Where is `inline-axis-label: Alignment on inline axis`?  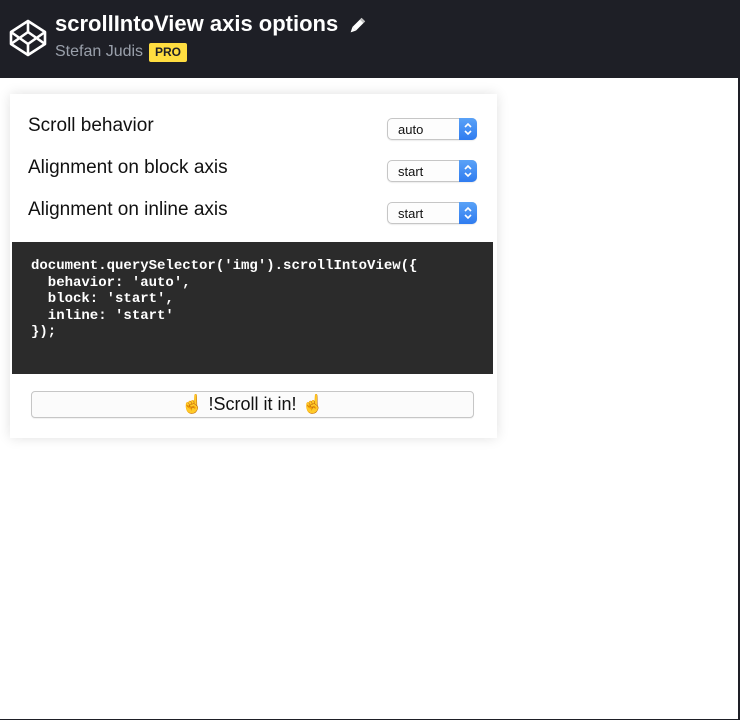
inline-axis-label: Alignment on inline axis is located at coordinates (128, 209).